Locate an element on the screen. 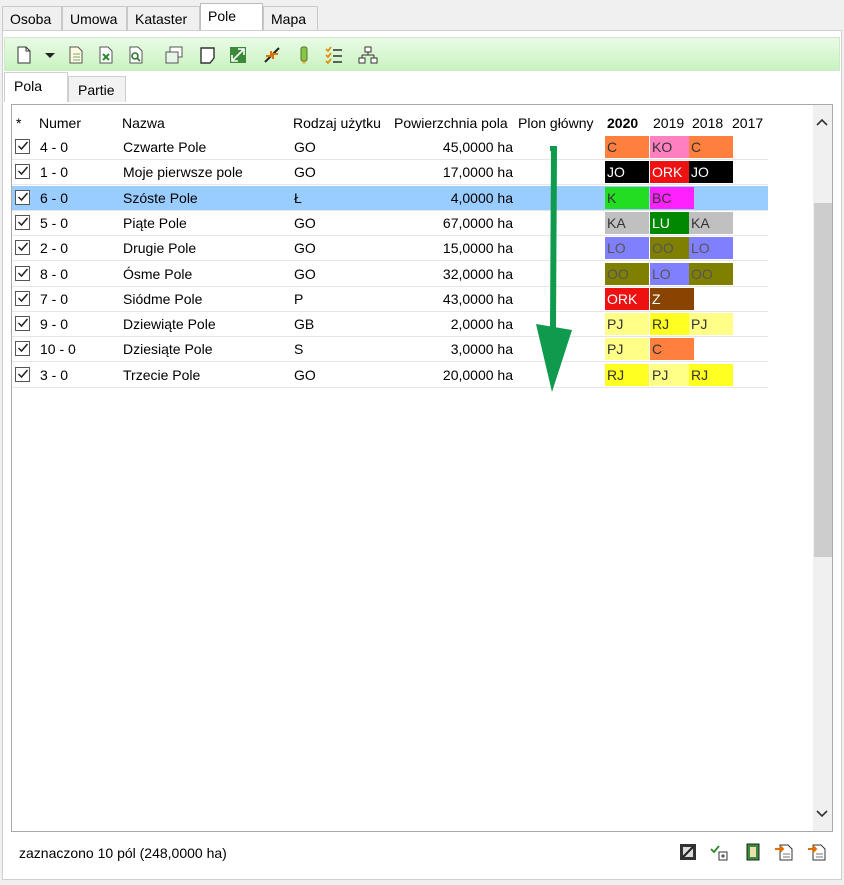 The image size is (844, 885). crop-badge: KO is located at coordinates (672, 147).